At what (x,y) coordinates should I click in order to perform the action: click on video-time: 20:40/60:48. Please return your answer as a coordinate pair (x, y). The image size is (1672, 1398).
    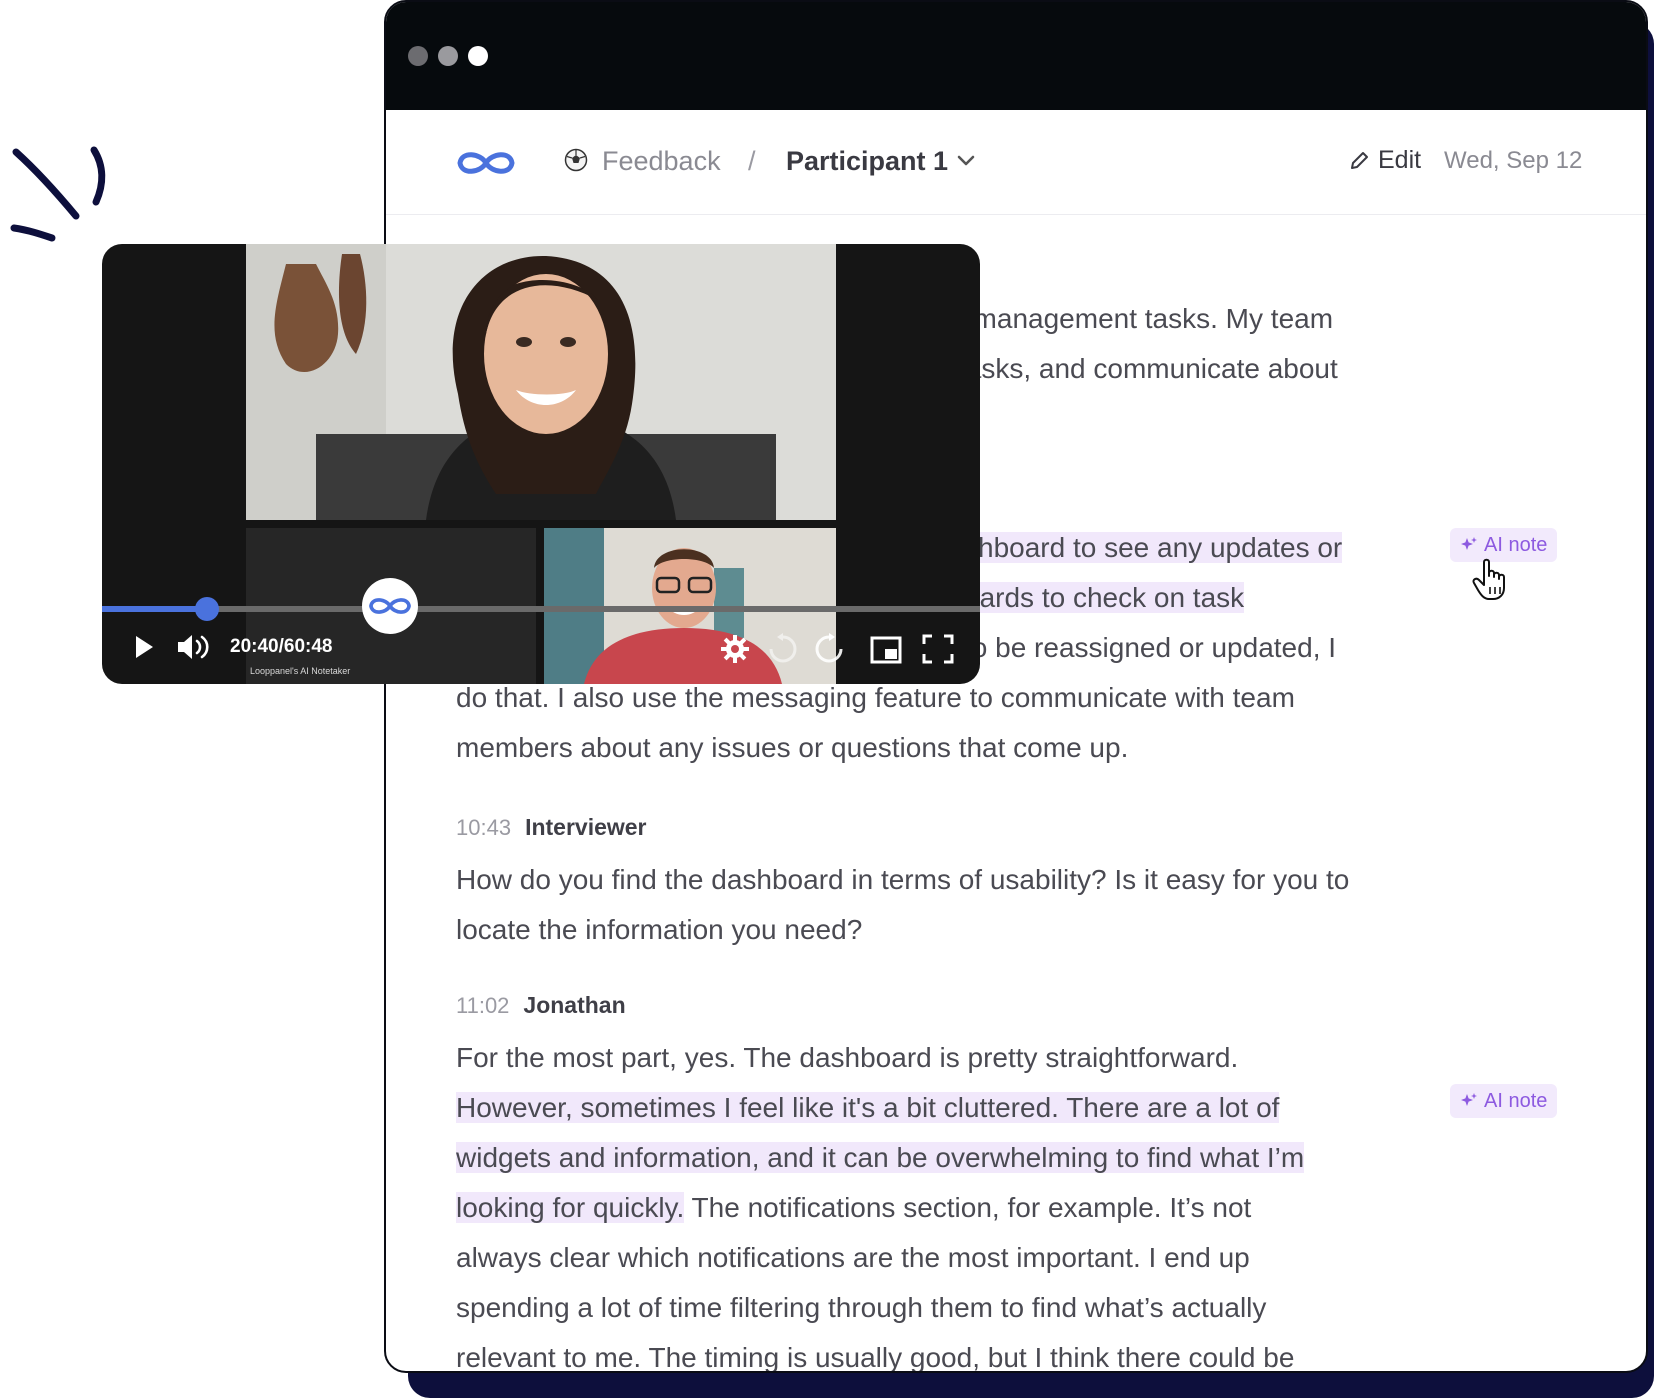
    Looking at the image, I should click on (281, 646).